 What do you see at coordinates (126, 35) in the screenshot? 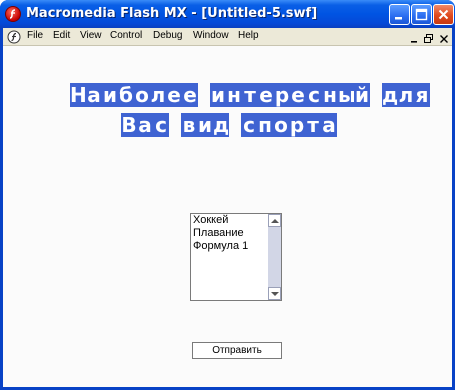
I see `menu-control: Control` at bounding box center [126, 35].